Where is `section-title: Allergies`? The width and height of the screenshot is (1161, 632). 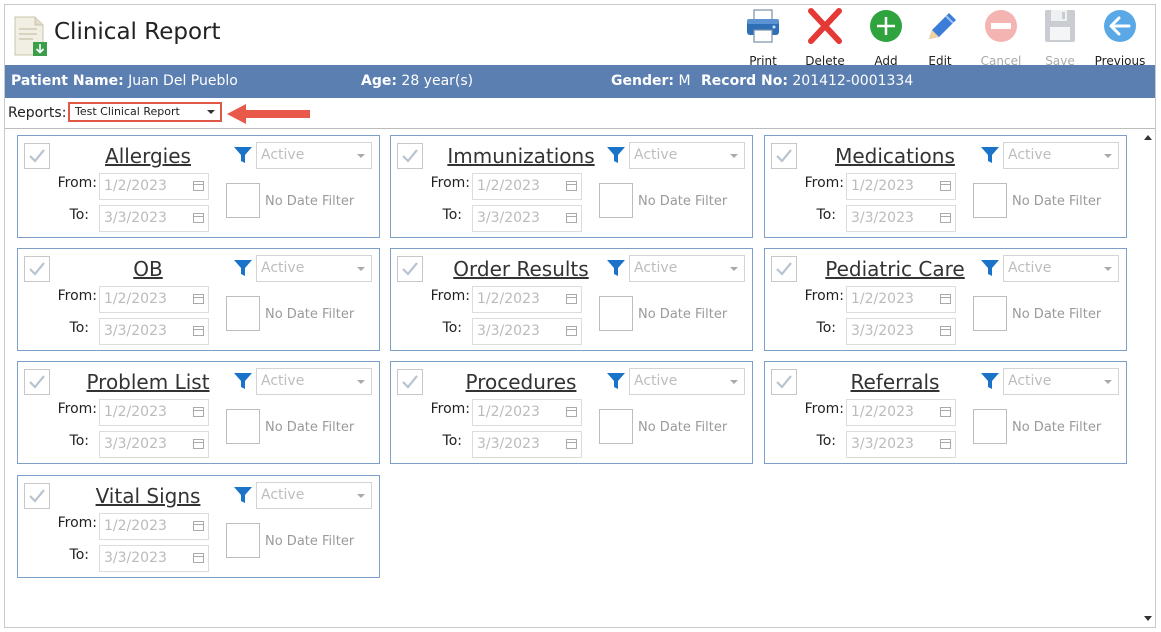
section-title: Allergies is located at coordinates (148, 156).